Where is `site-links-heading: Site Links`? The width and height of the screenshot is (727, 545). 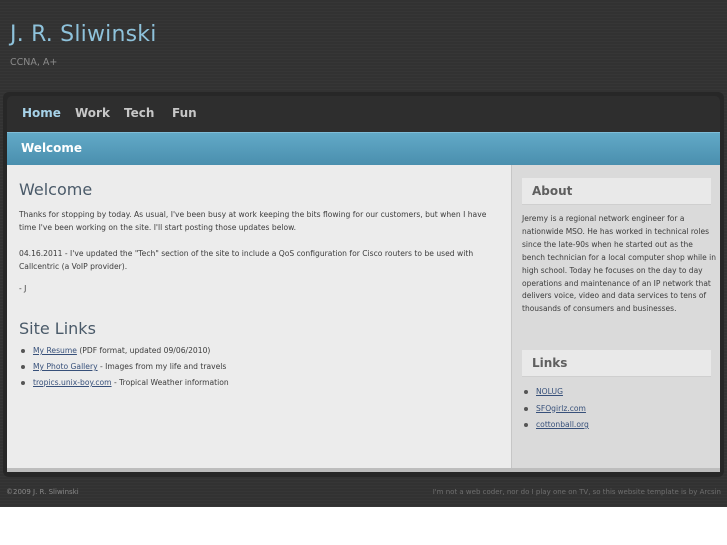 site-links-heading: Site Links is located at coordinates (57, 328).